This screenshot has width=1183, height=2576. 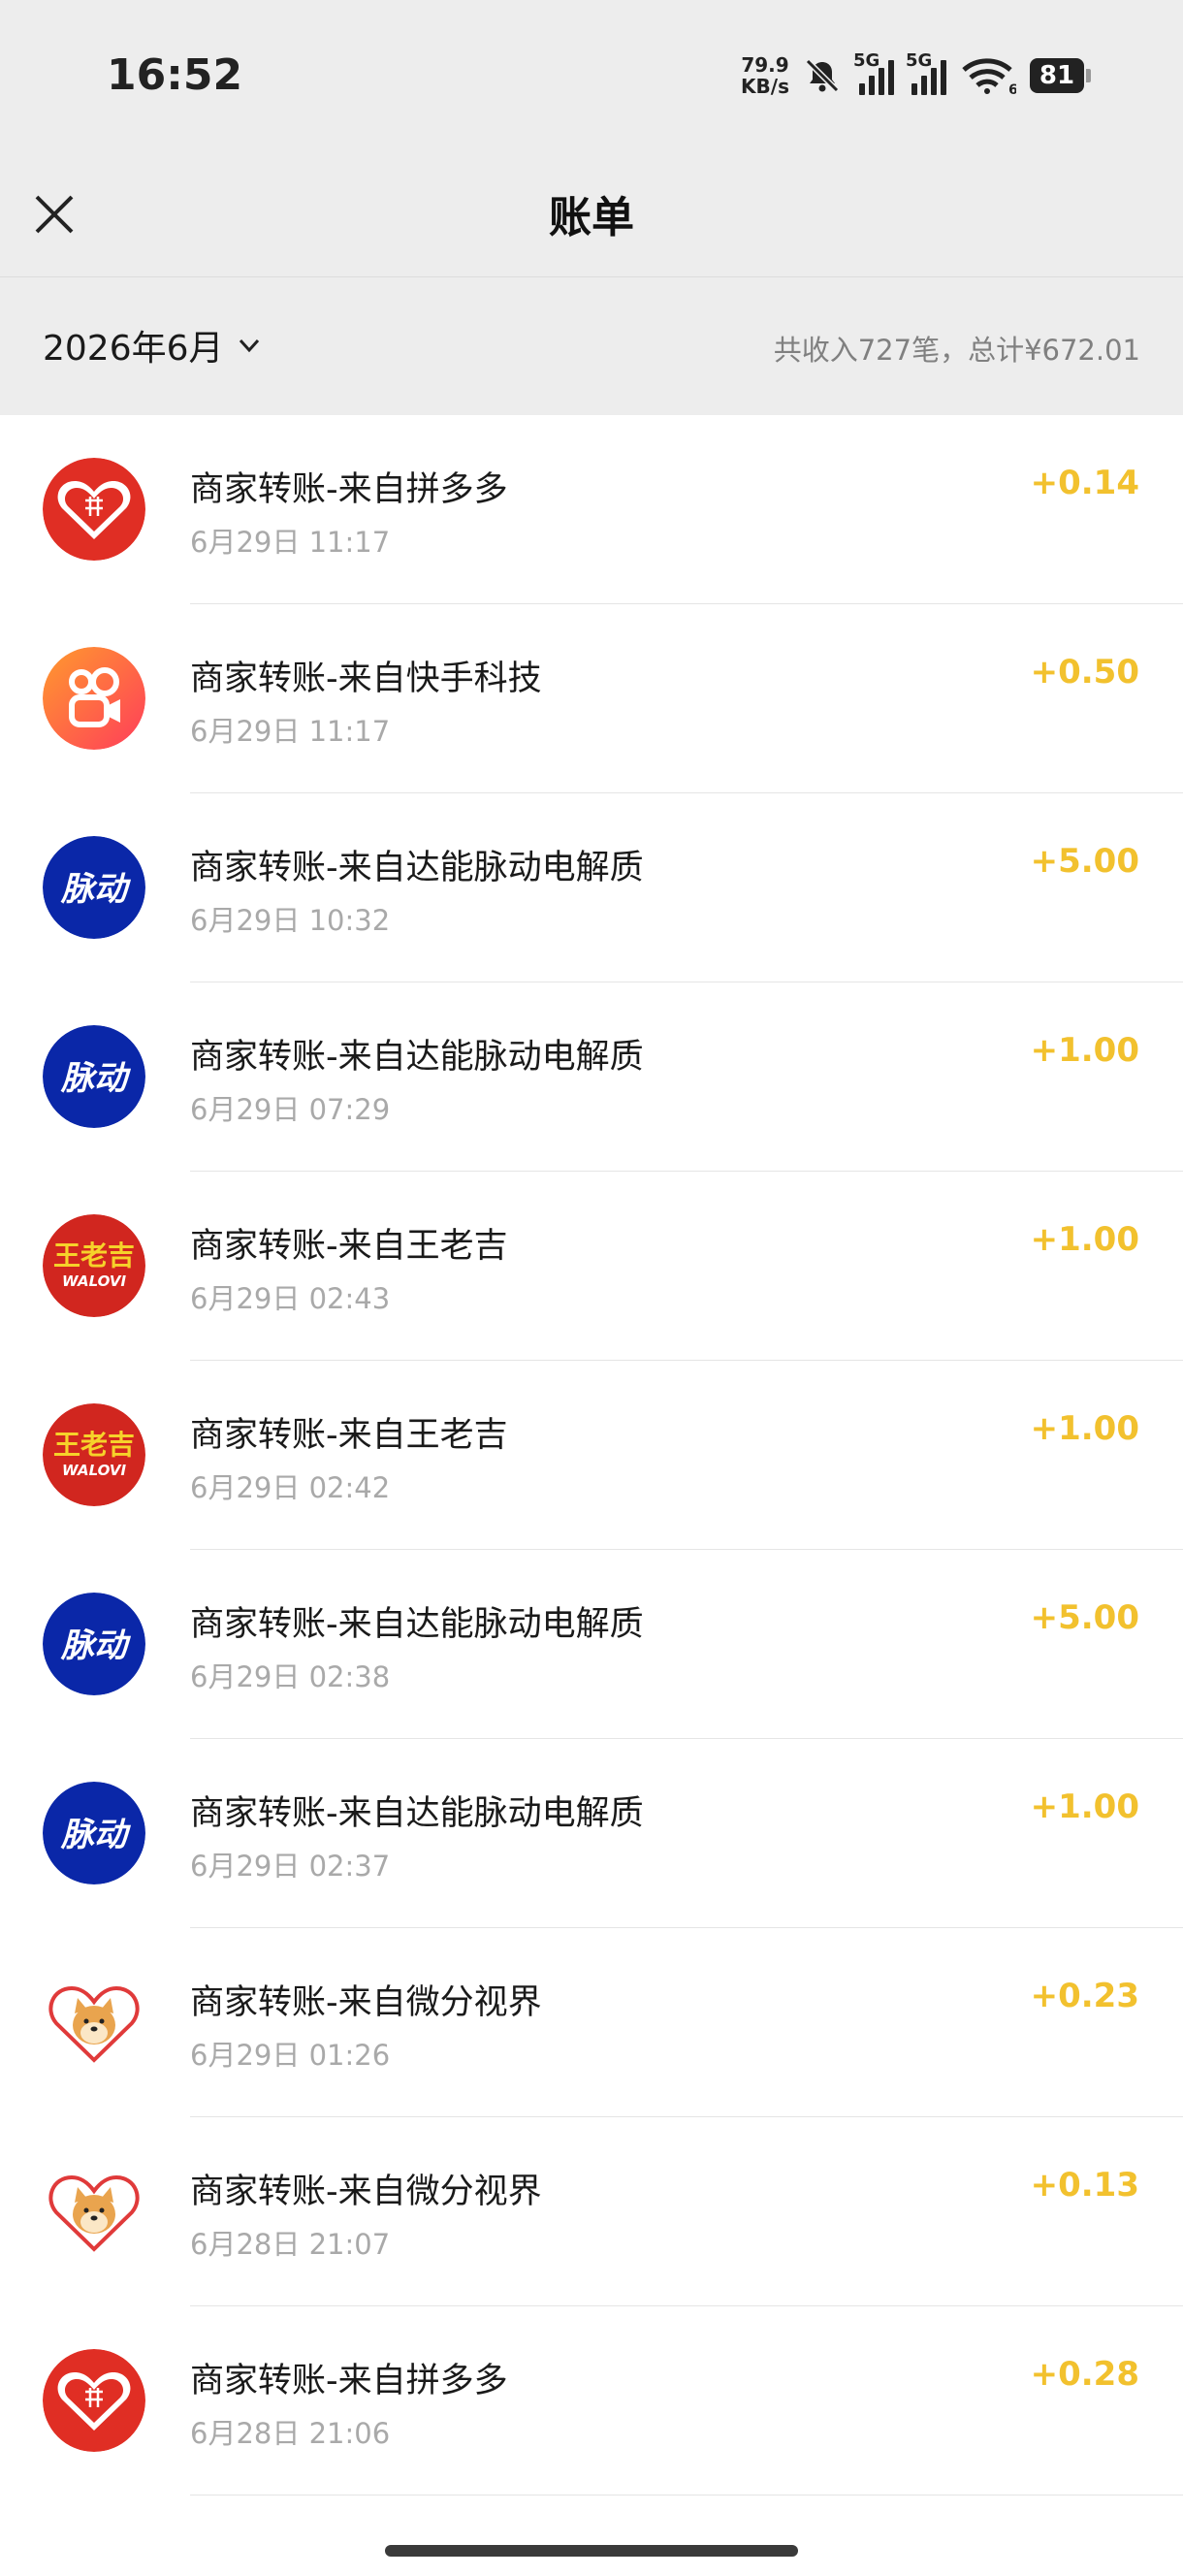 What do you see at coordinates (1084, 483) in the screenshot?
I see `transaction-amount: +0.14` at bounding box center [1084, 483].